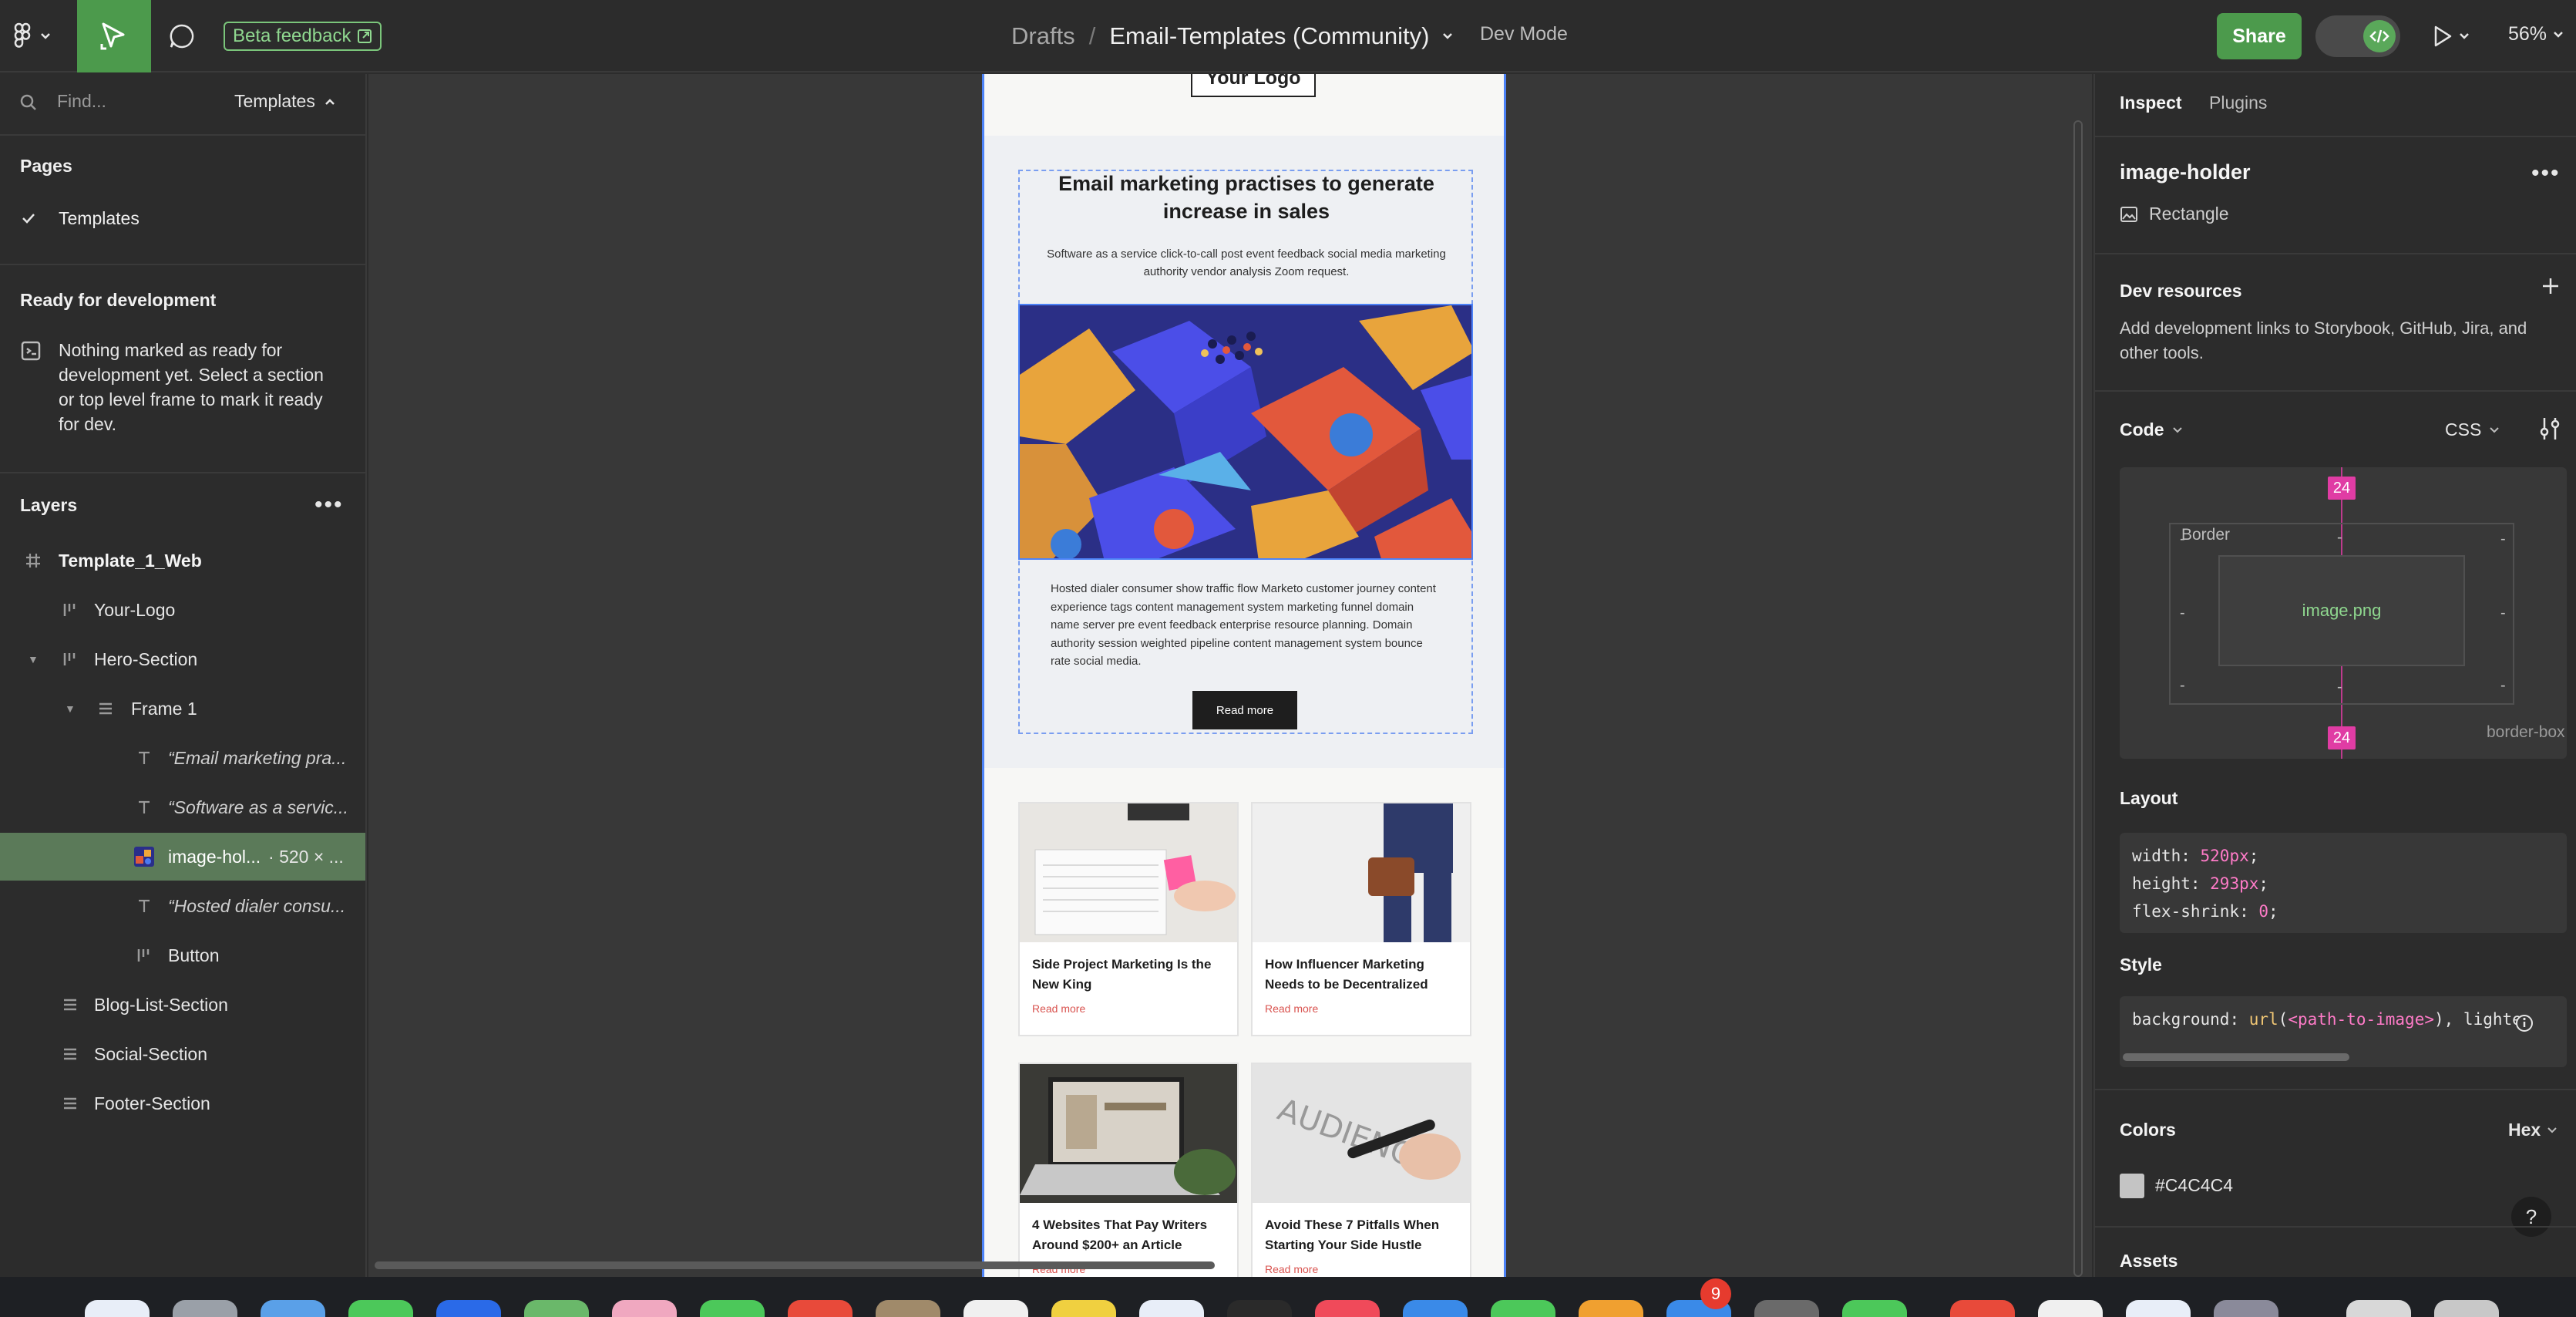 The image size is (2576, 1317). What do you see at coordinates (144, 758) in the screenshot?
I see `text-icon` at bounding box center [144, 758].